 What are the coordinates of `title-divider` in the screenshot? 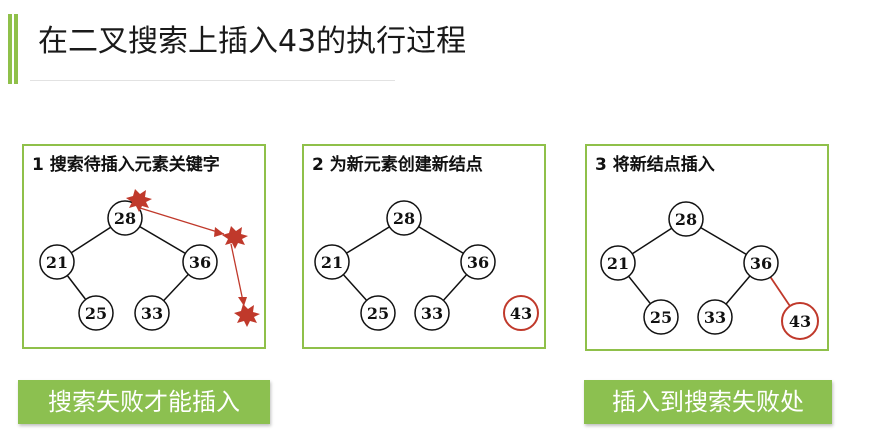 It's located at (212, 80).